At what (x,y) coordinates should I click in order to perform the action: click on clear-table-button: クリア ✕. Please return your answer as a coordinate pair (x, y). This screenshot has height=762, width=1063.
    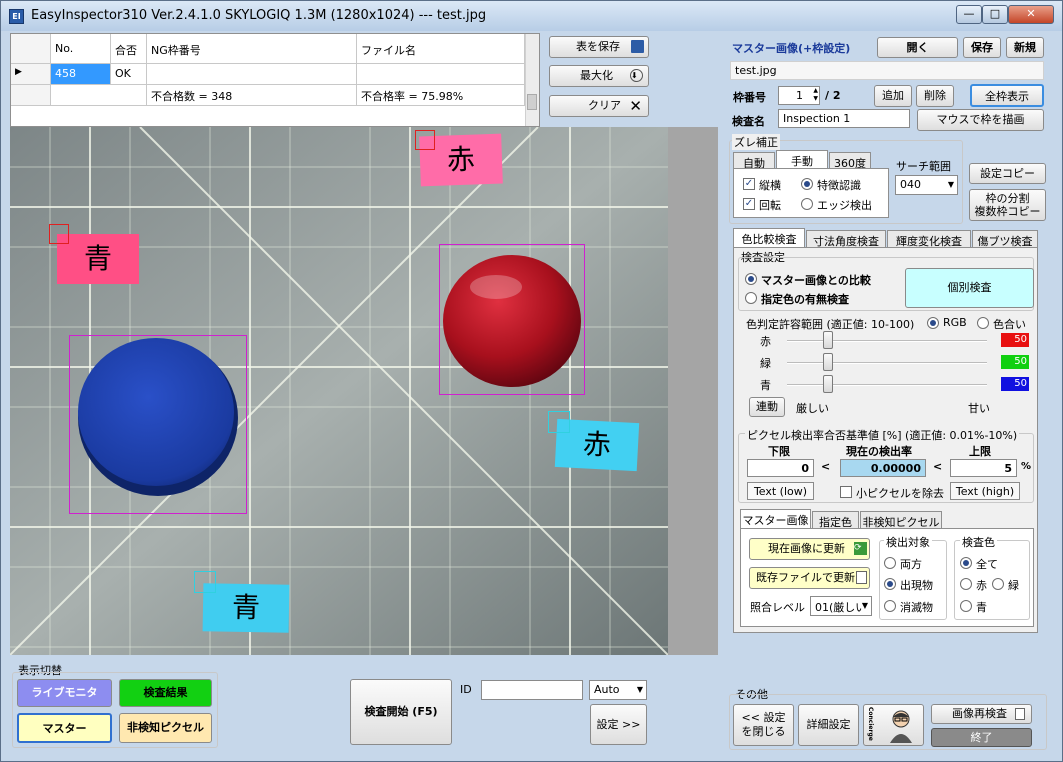
    Looking at the image, I should click on (599, 106).